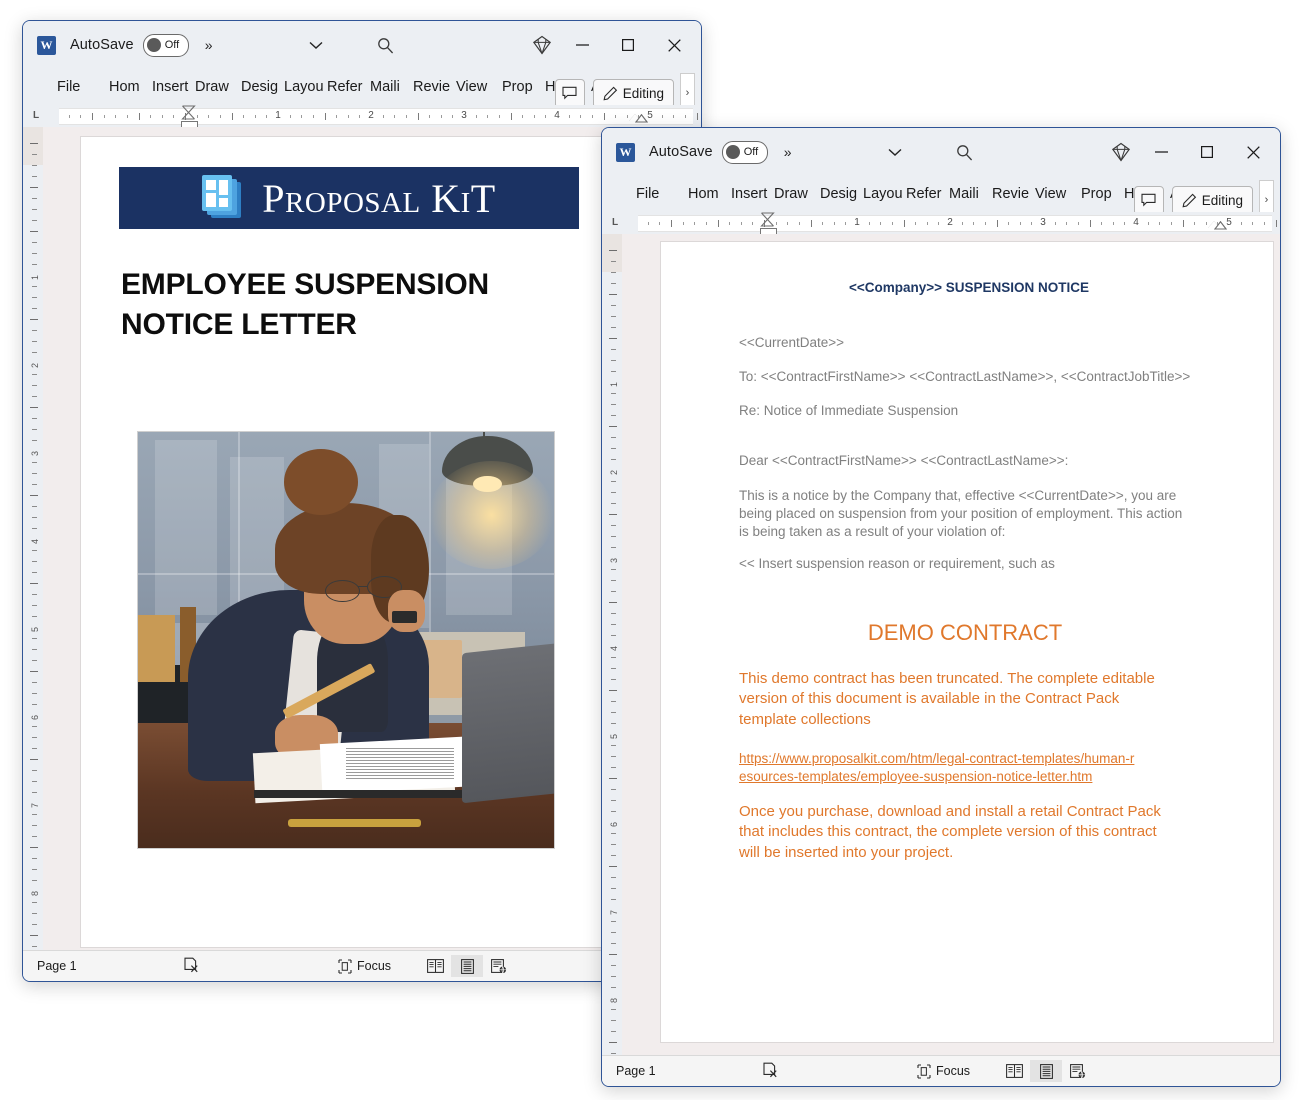 This screenshot has width=1300, height=1100. I want to click on view-switcher, so click(467, 966).